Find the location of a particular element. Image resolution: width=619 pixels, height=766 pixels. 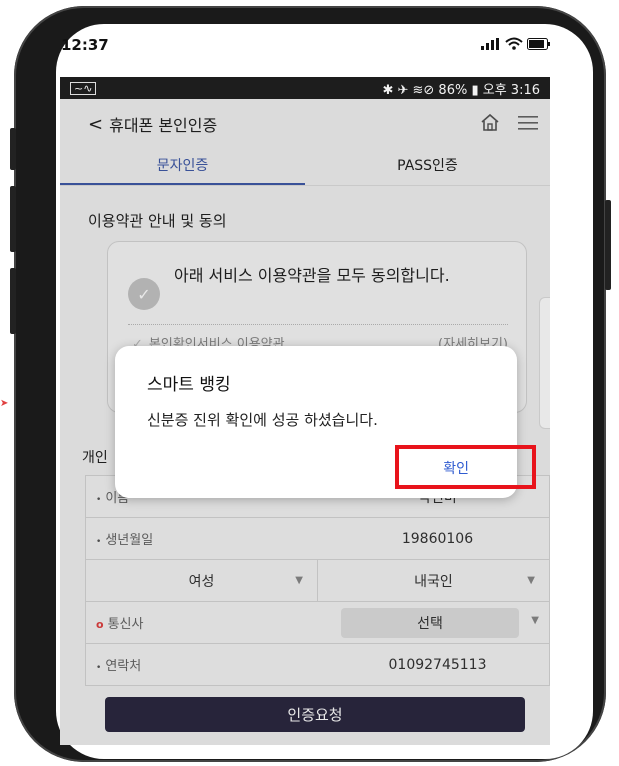

dialog-message: 신분증 진위 확인에 성공 하셨습니다. is located at coordinates (262, 420).